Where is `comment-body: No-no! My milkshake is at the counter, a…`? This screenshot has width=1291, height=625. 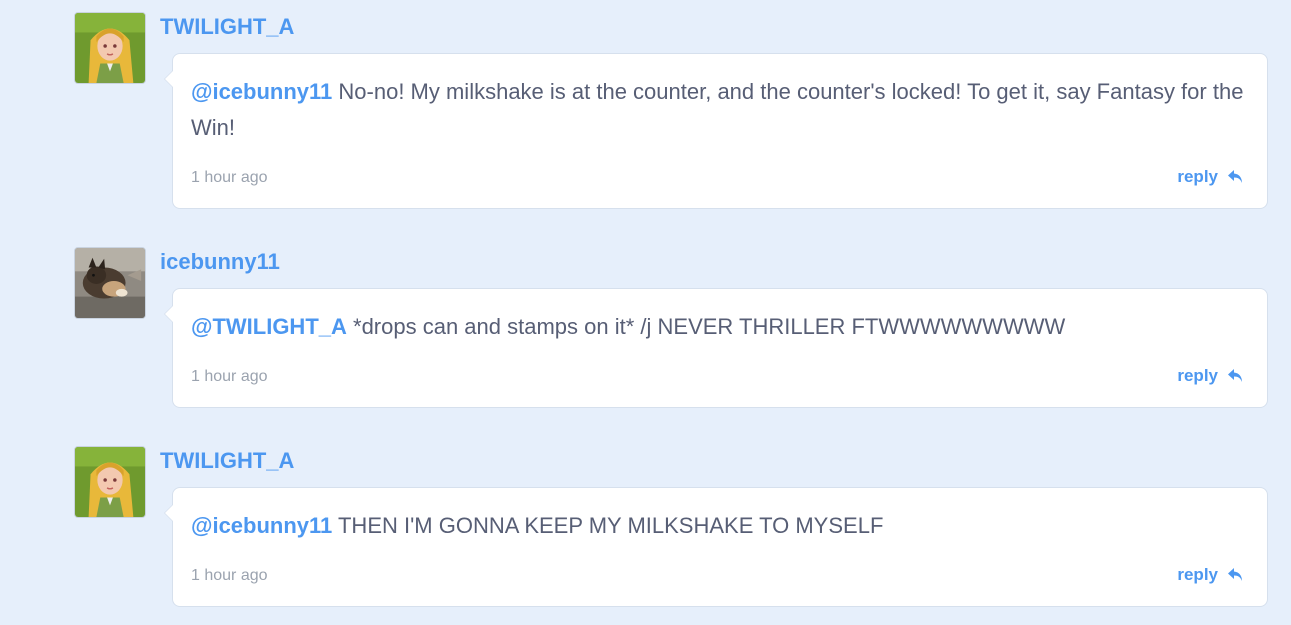
comment-body: No-no! My milkshake is at the counter, a… is located at coordinates (717, 109).